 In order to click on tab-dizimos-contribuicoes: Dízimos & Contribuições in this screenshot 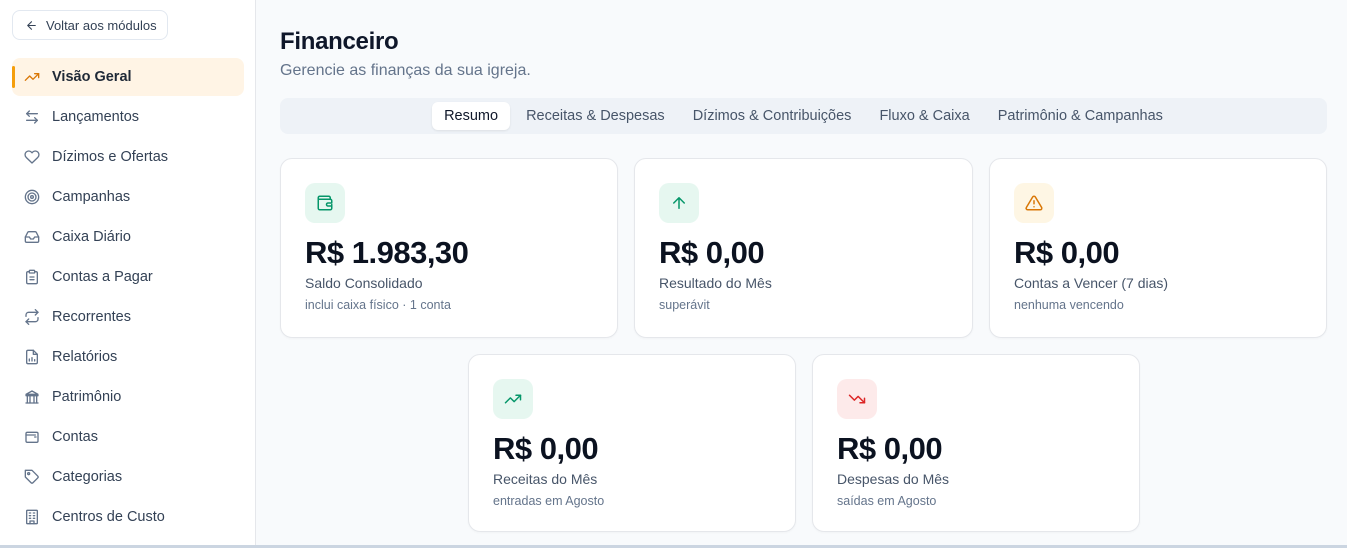, I will do `click(772, 116)`.